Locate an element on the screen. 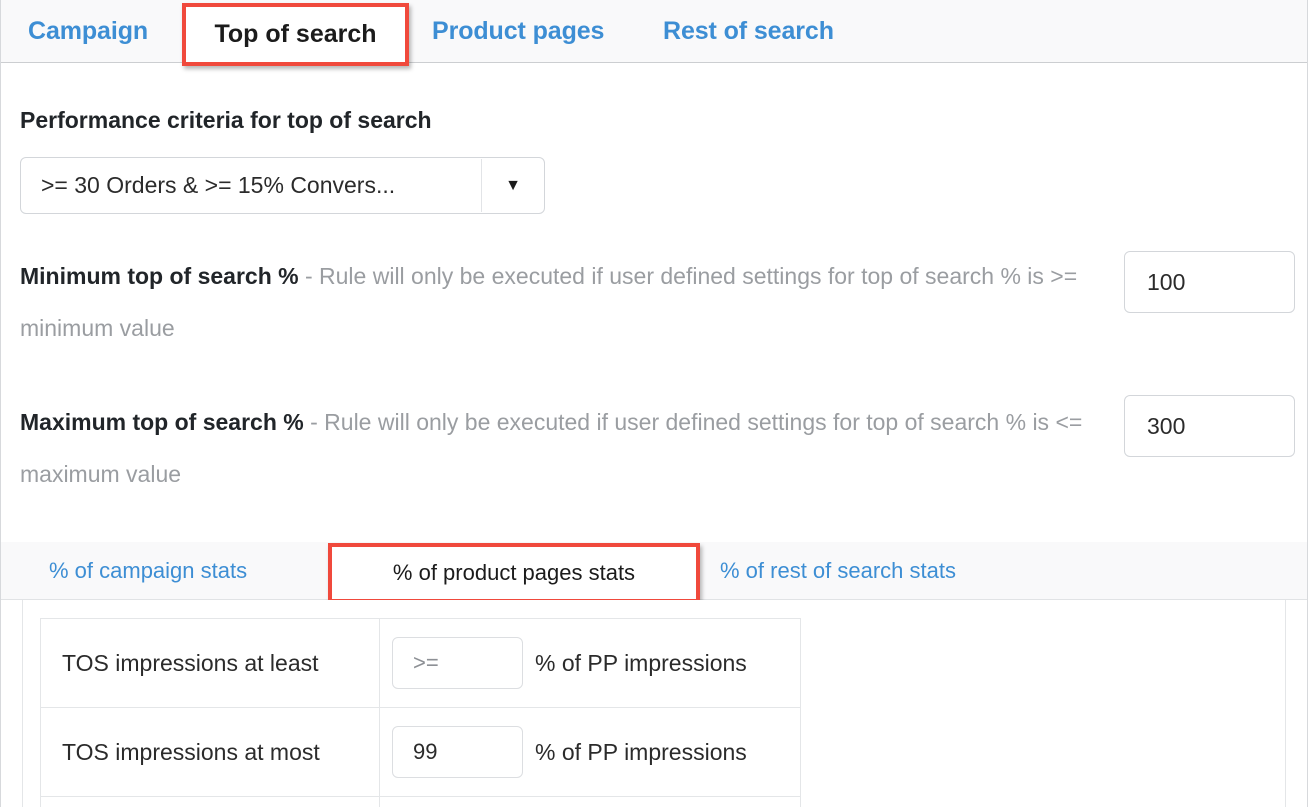  subtab-product-pages-stats-highlight: % of product pages stats is located at coordinates (514, 573).